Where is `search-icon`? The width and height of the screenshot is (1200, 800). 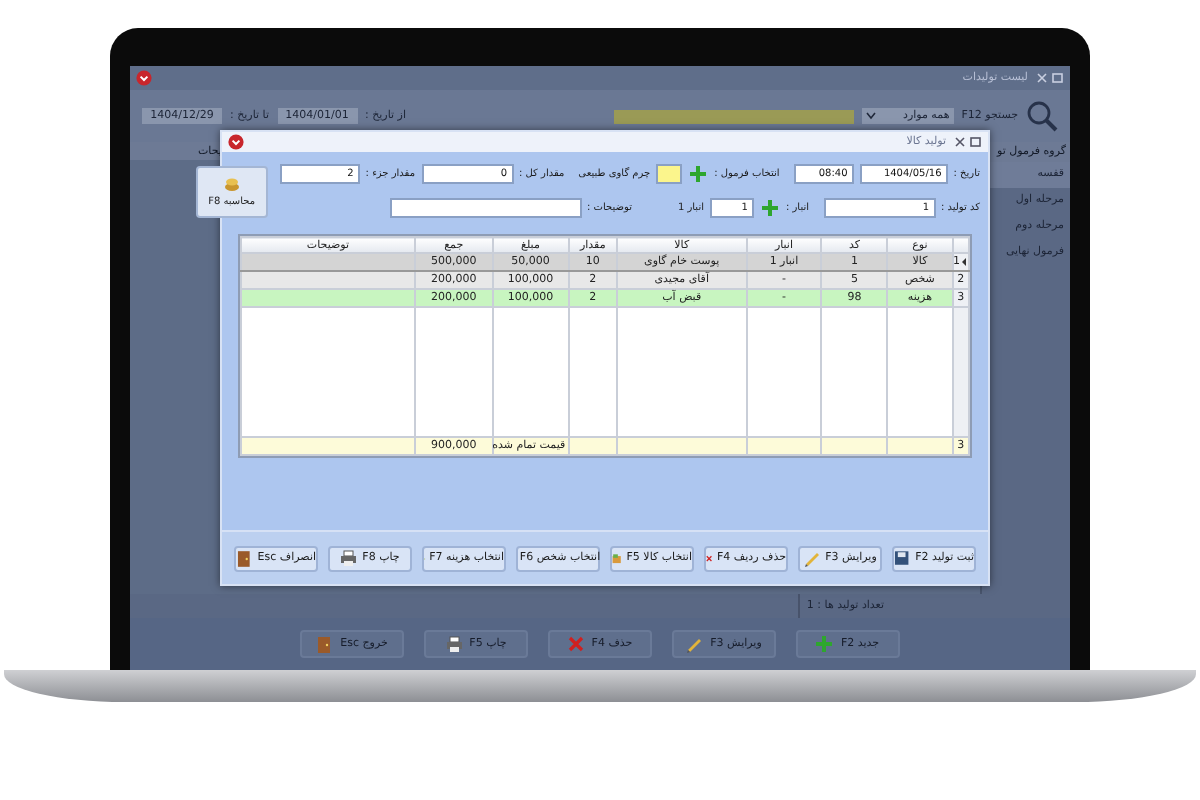 search-icon is located at coordinates (1042, 116).